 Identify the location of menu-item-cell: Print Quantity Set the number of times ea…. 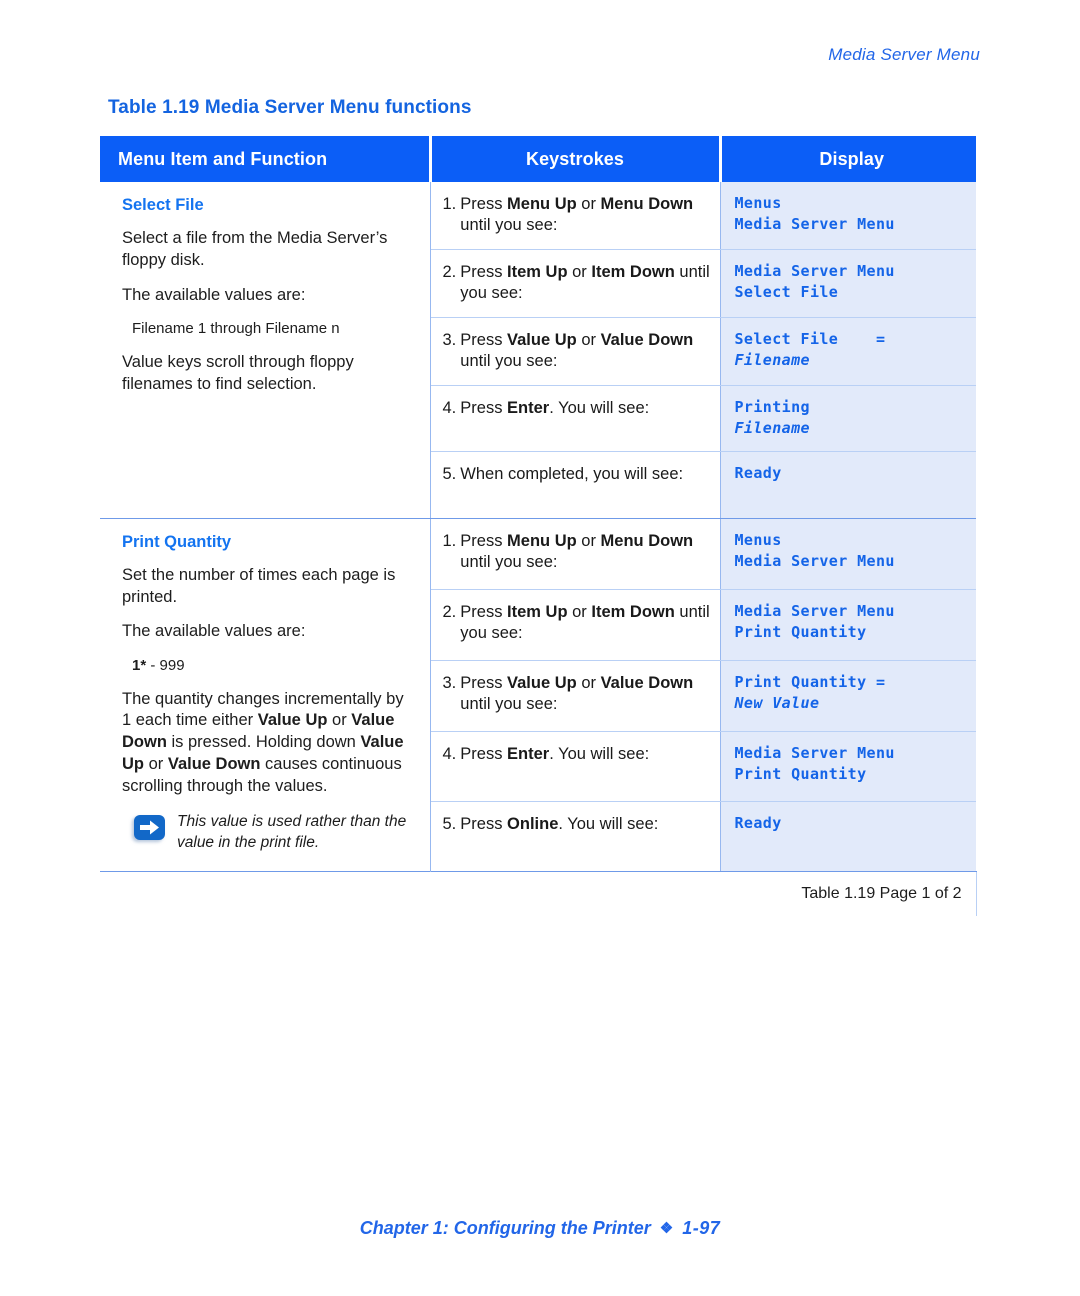
(265, 695).